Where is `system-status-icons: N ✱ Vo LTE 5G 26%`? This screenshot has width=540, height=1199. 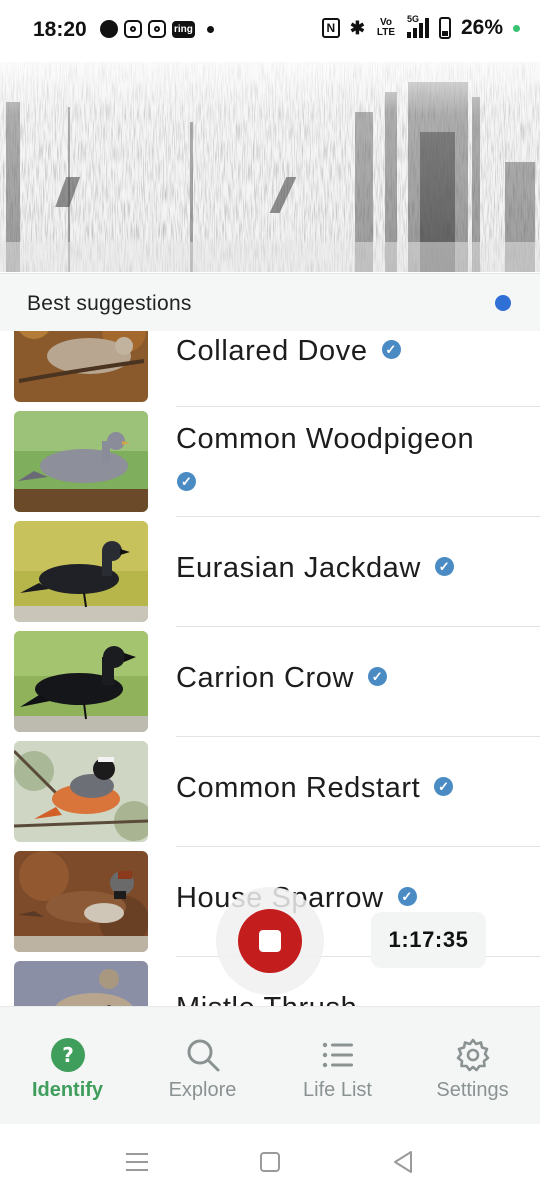
system-status-icons: N ✱ Vo LTE 5G 26% is located at coordinates (420, 27).